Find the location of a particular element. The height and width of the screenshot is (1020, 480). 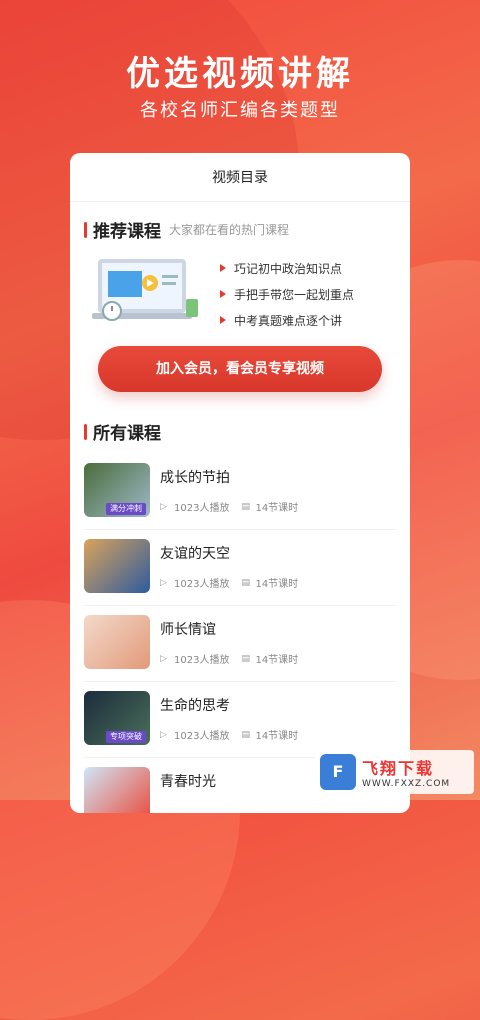

course-title: 成长的节拍 is located at coordinates (195, 478).